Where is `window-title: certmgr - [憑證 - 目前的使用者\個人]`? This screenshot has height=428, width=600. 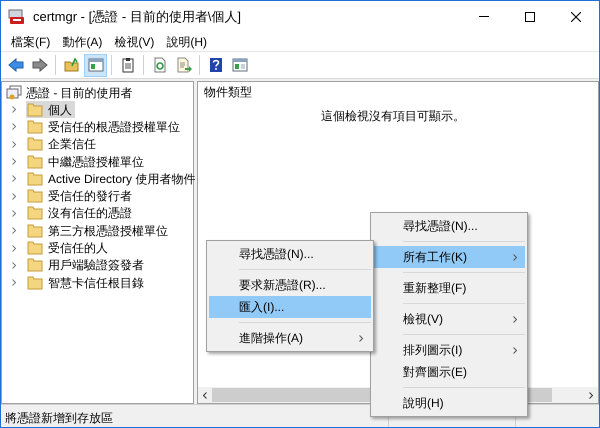
window-title: certmgr - [憑證 - 目前的使用者\個人] is located at coordinates (137, 17).